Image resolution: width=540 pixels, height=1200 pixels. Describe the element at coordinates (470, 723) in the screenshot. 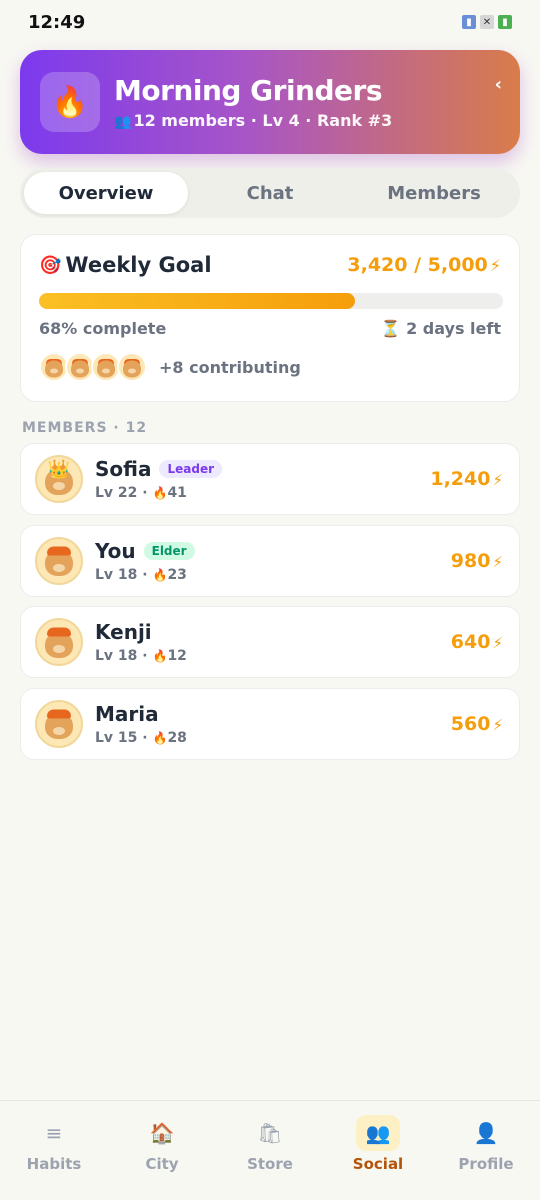

I see `member-points: 560` at that location.